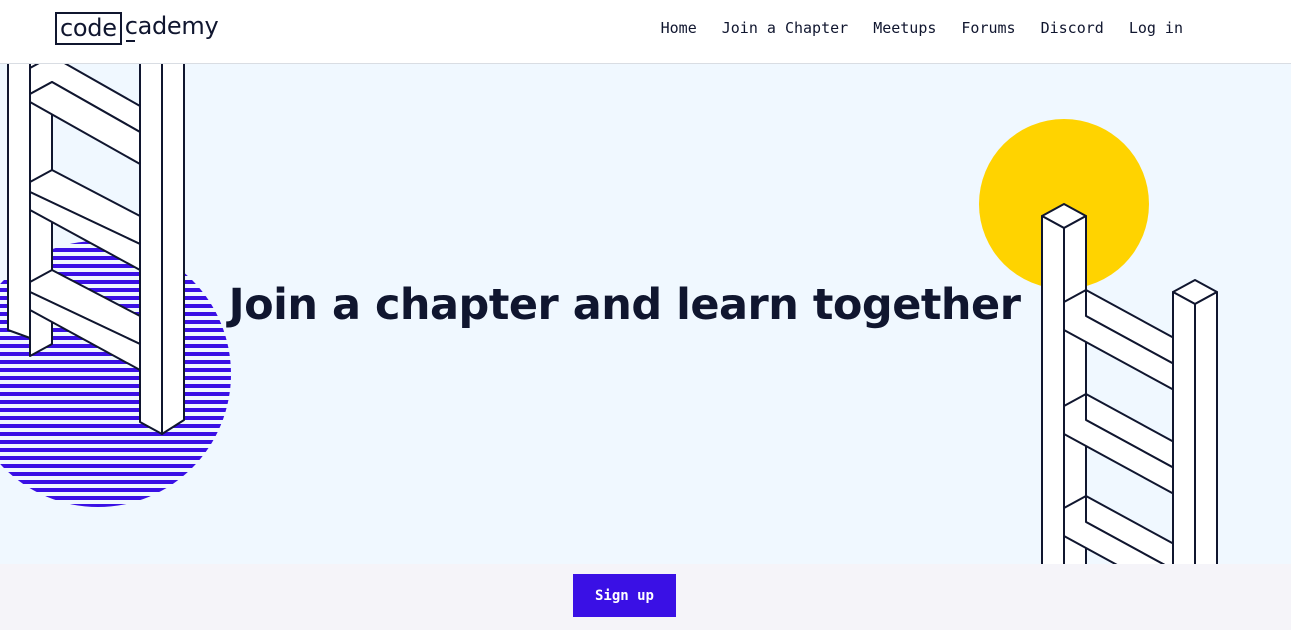 This screenshot has height=630, width=1291. I want to click on logo-code-box: code, so click(88, 28).